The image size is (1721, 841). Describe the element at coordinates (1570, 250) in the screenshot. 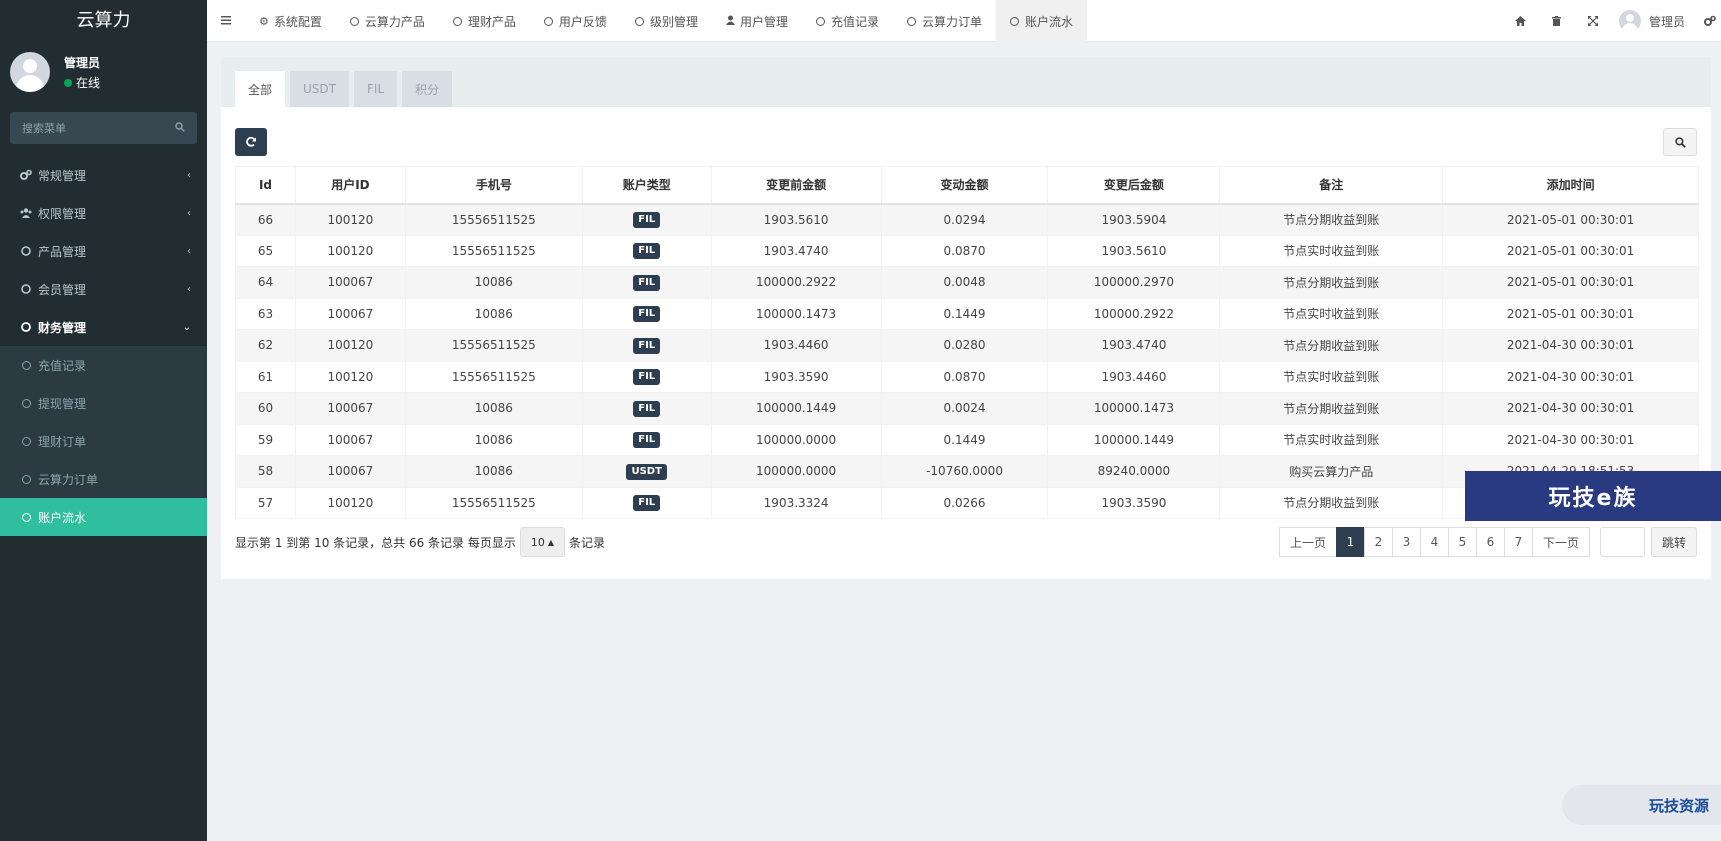

I see `table-cell: 2021-05-01 00:30:01` at that location.